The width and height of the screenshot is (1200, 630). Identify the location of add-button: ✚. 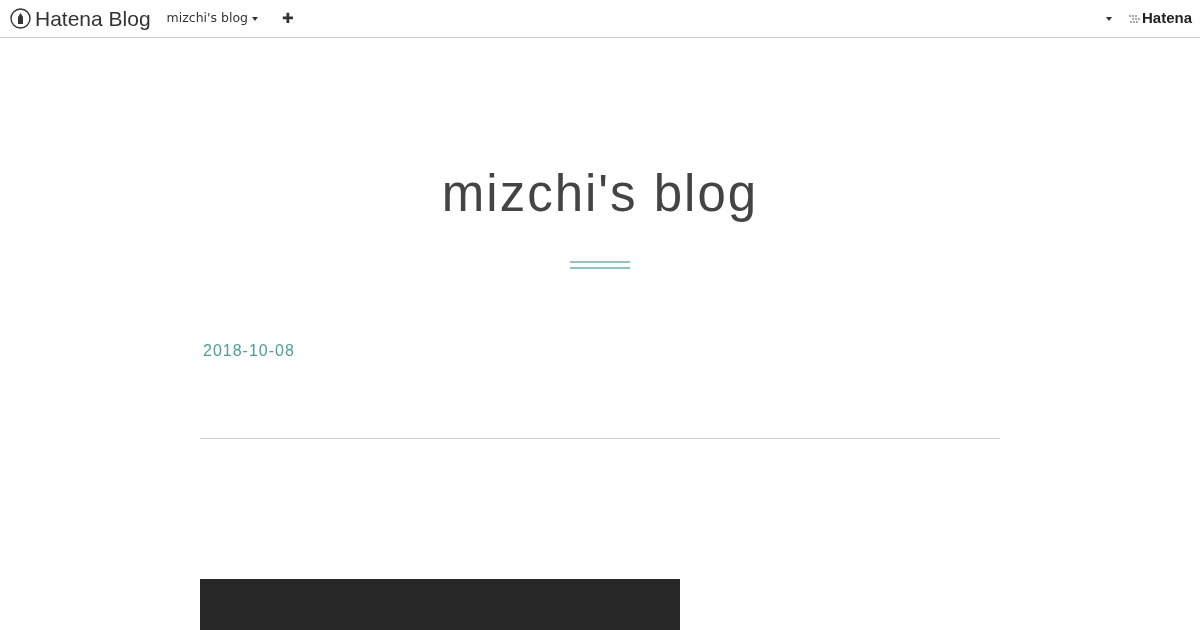
(288, 18).